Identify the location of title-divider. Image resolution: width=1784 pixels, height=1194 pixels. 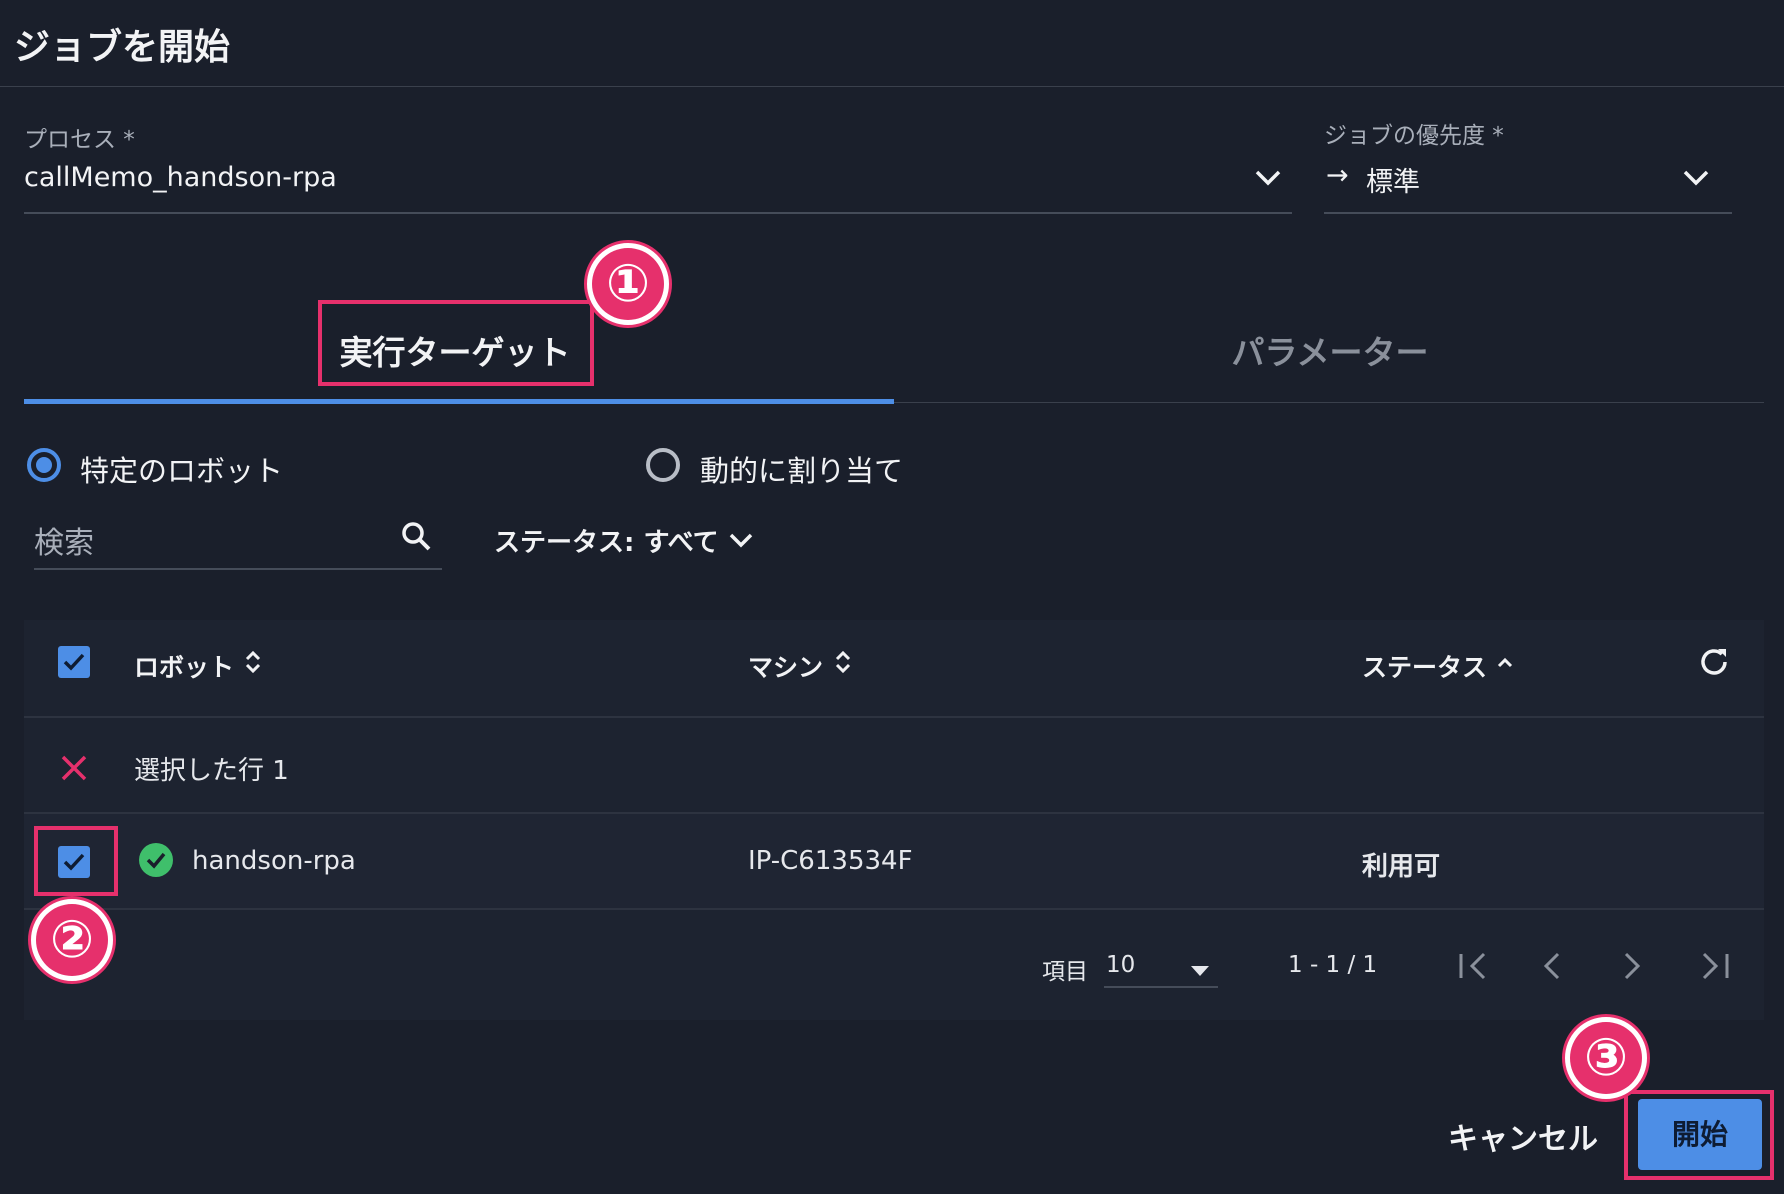
(892, 86).